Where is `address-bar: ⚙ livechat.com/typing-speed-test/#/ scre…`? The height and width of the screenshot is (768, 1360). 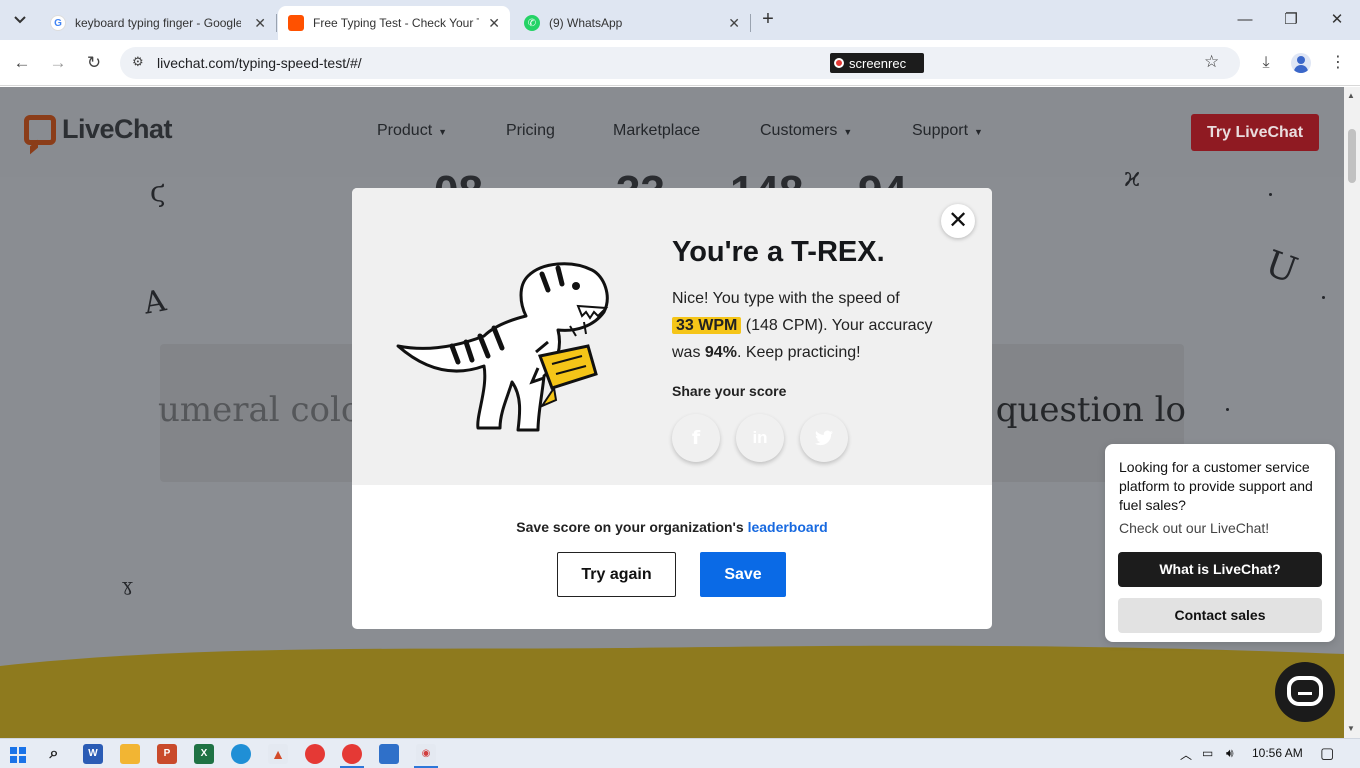 address-bar: ⚙ livechat.com/typing-speed-test/#/ scre… is located at coordinates (680, 63).